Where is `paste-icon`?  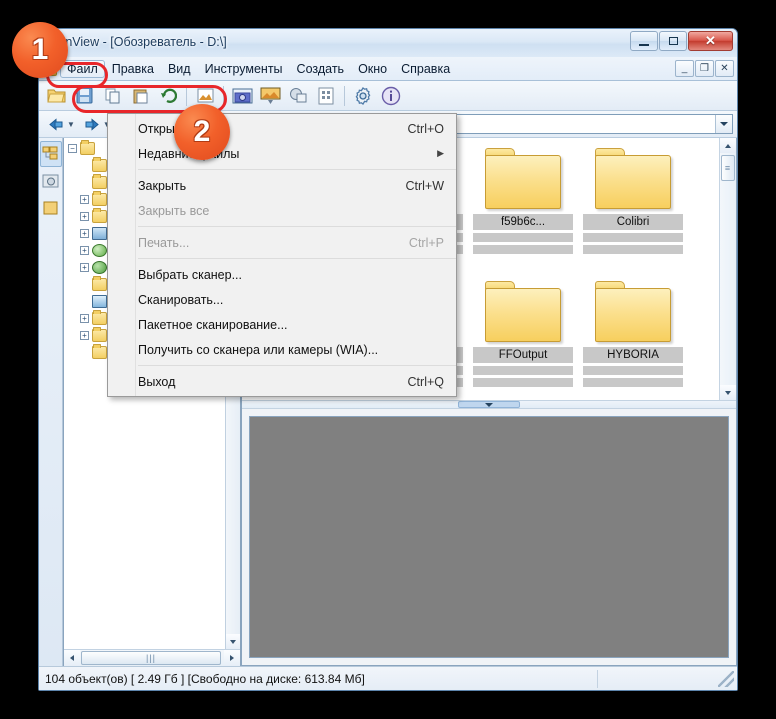 paste-icon is located at coordinates (140, 95).